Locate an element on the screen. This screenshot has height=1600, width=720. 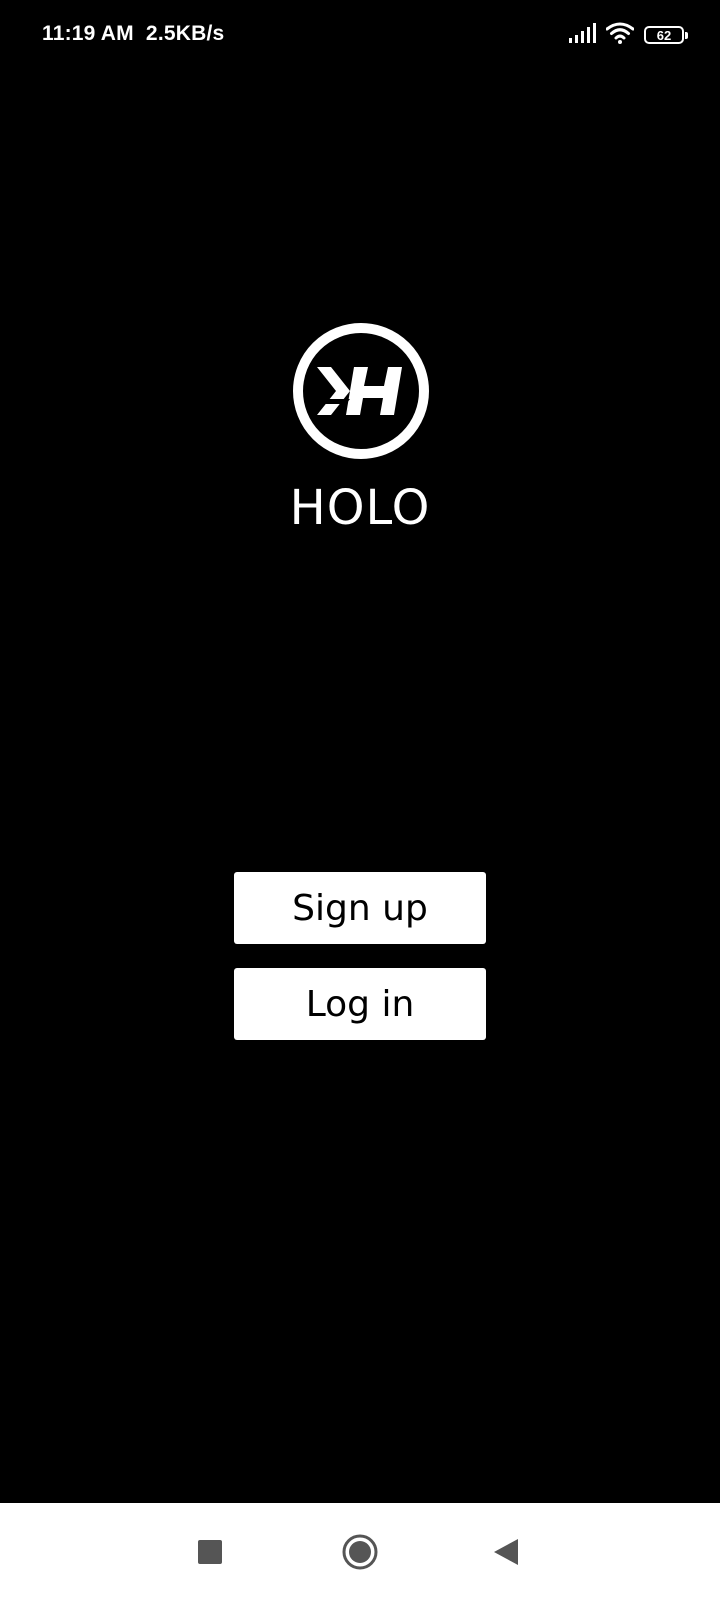
log-in-button: Log in is located at coordinates (360, 1004).